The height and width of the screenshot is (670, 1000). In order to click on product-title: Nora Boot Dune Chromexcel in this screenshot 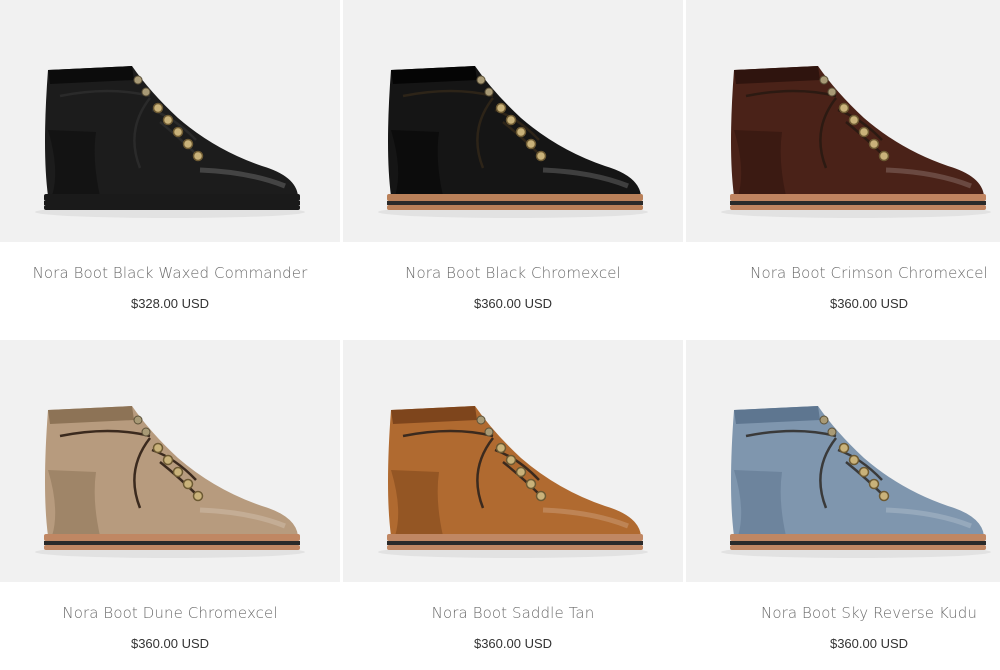, I will do `click(170, 613)`.